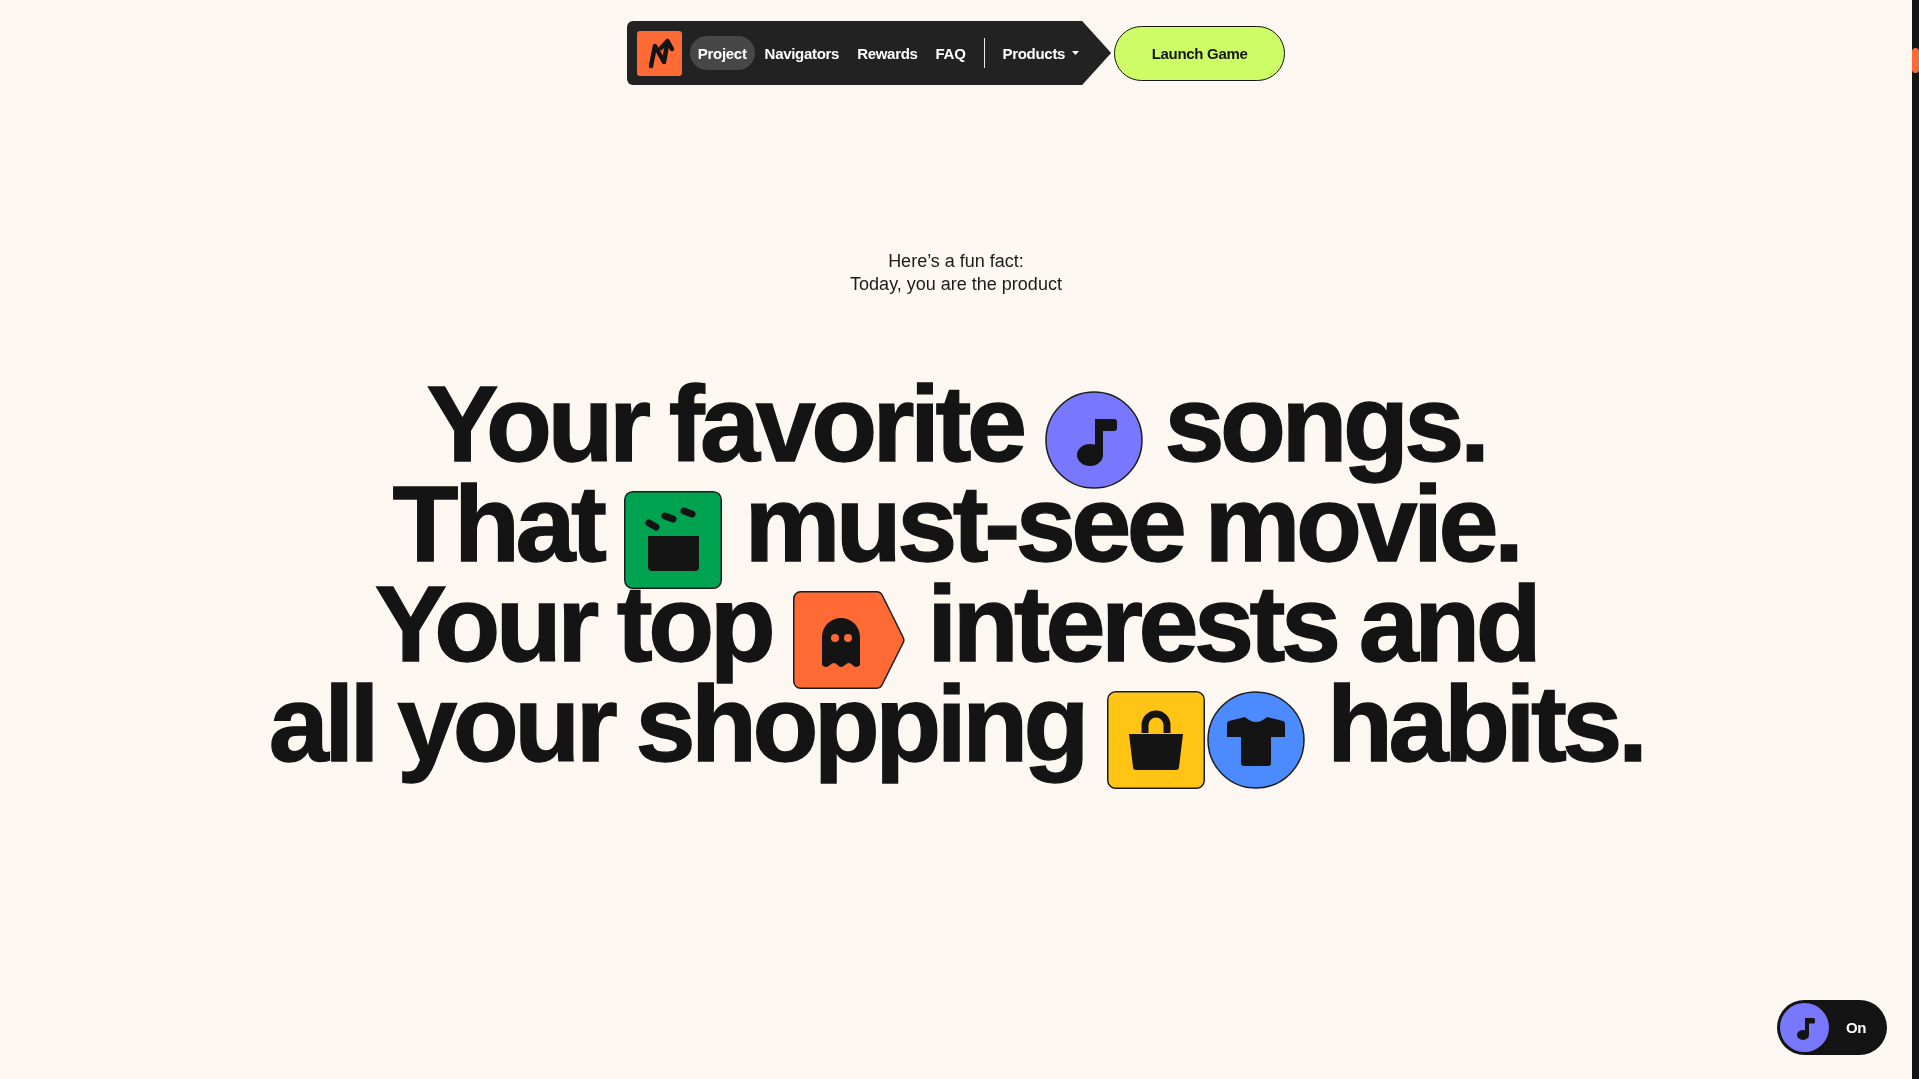 The height and width of the screenshot is (1079, 1919). Describe the element at coordinates (887, 53) in the screenshot. I see `nav-link: Rewards` at that location.